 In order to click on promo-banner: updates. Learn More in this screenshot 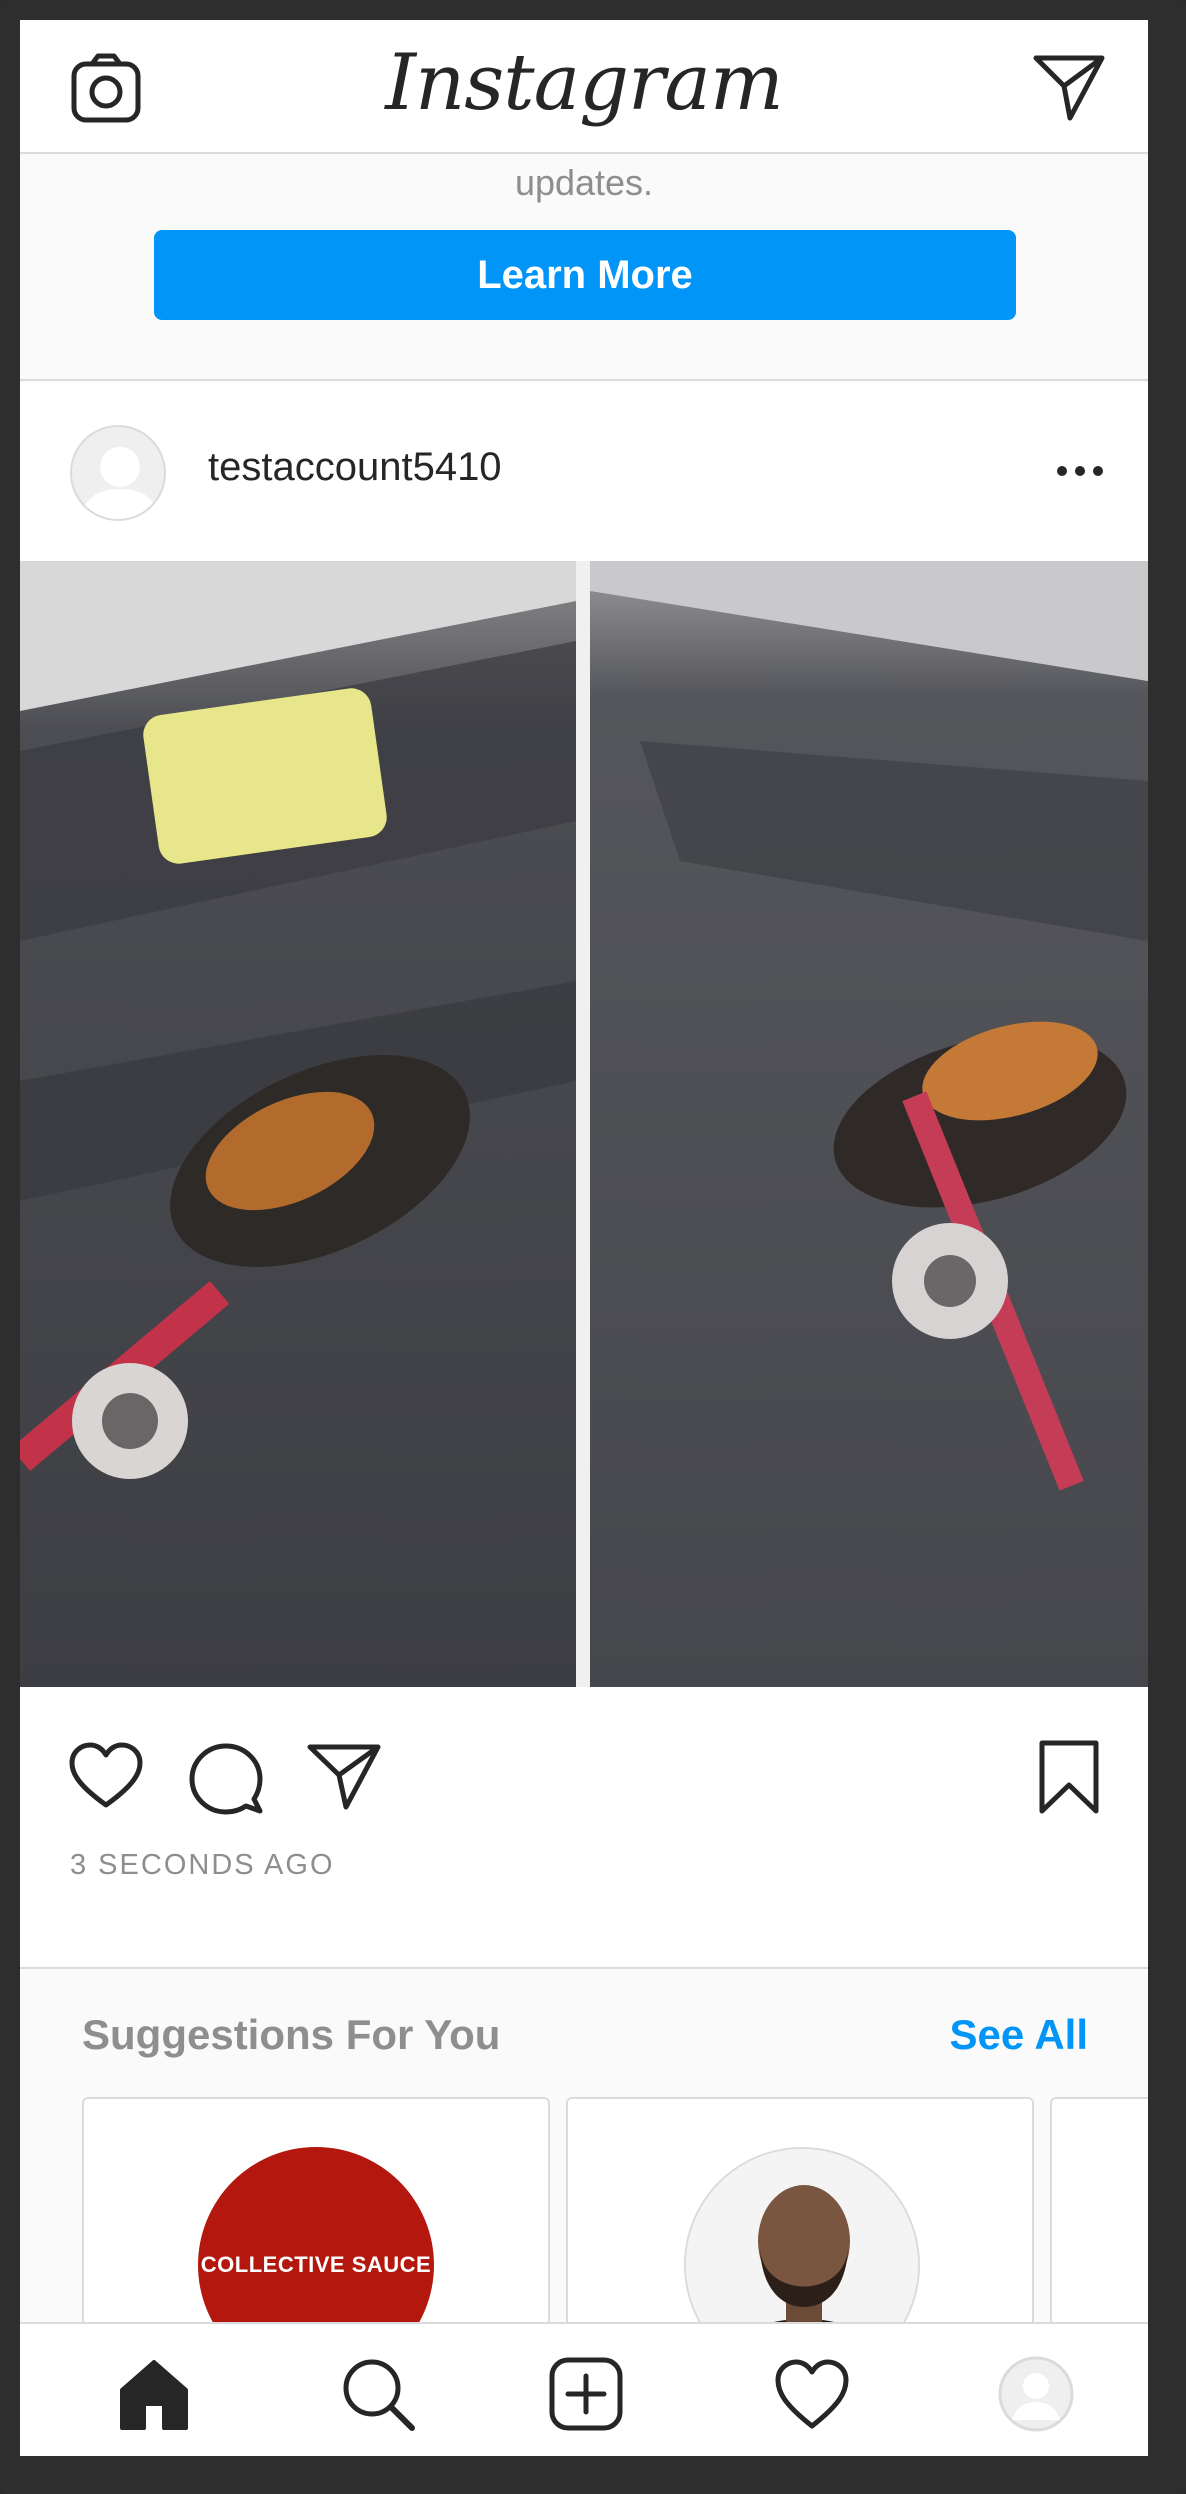, I will do `click(584, 267)`.